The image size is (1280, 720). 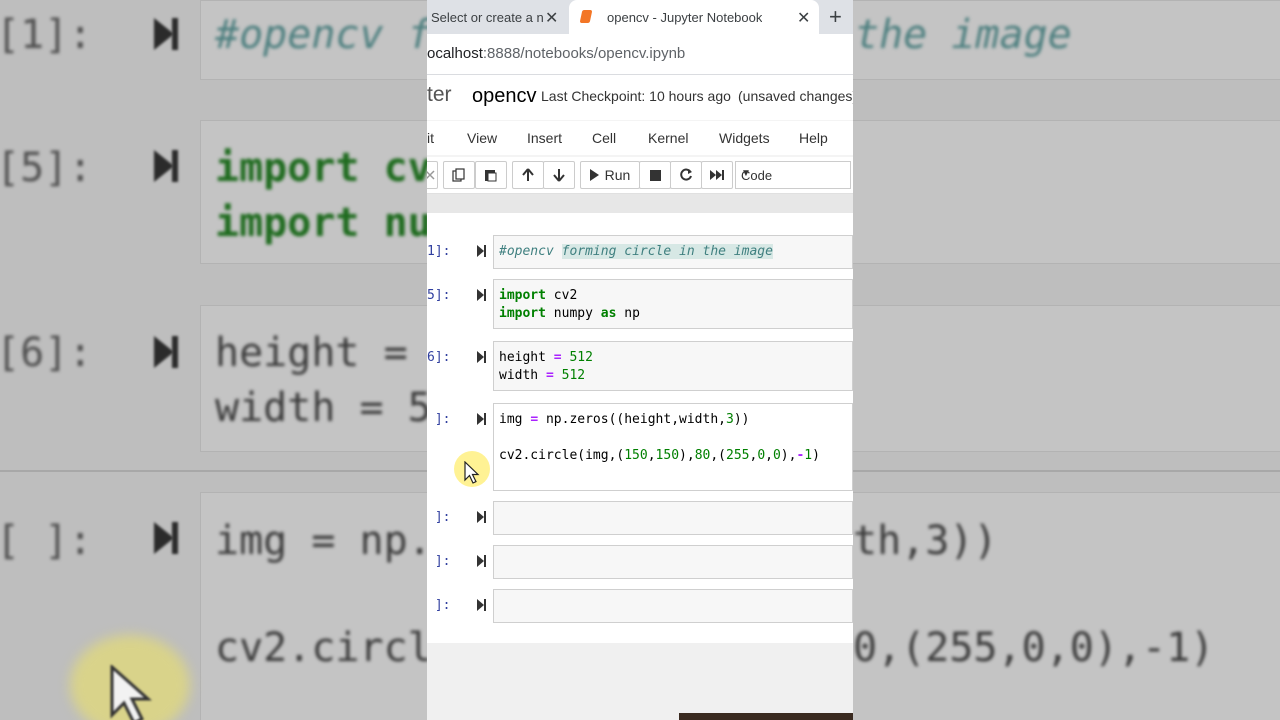 What do you see at coordinates (963, 35) in the screenshot?
I see `bg-comment-tail: the image` at bounding box center [963, 35].